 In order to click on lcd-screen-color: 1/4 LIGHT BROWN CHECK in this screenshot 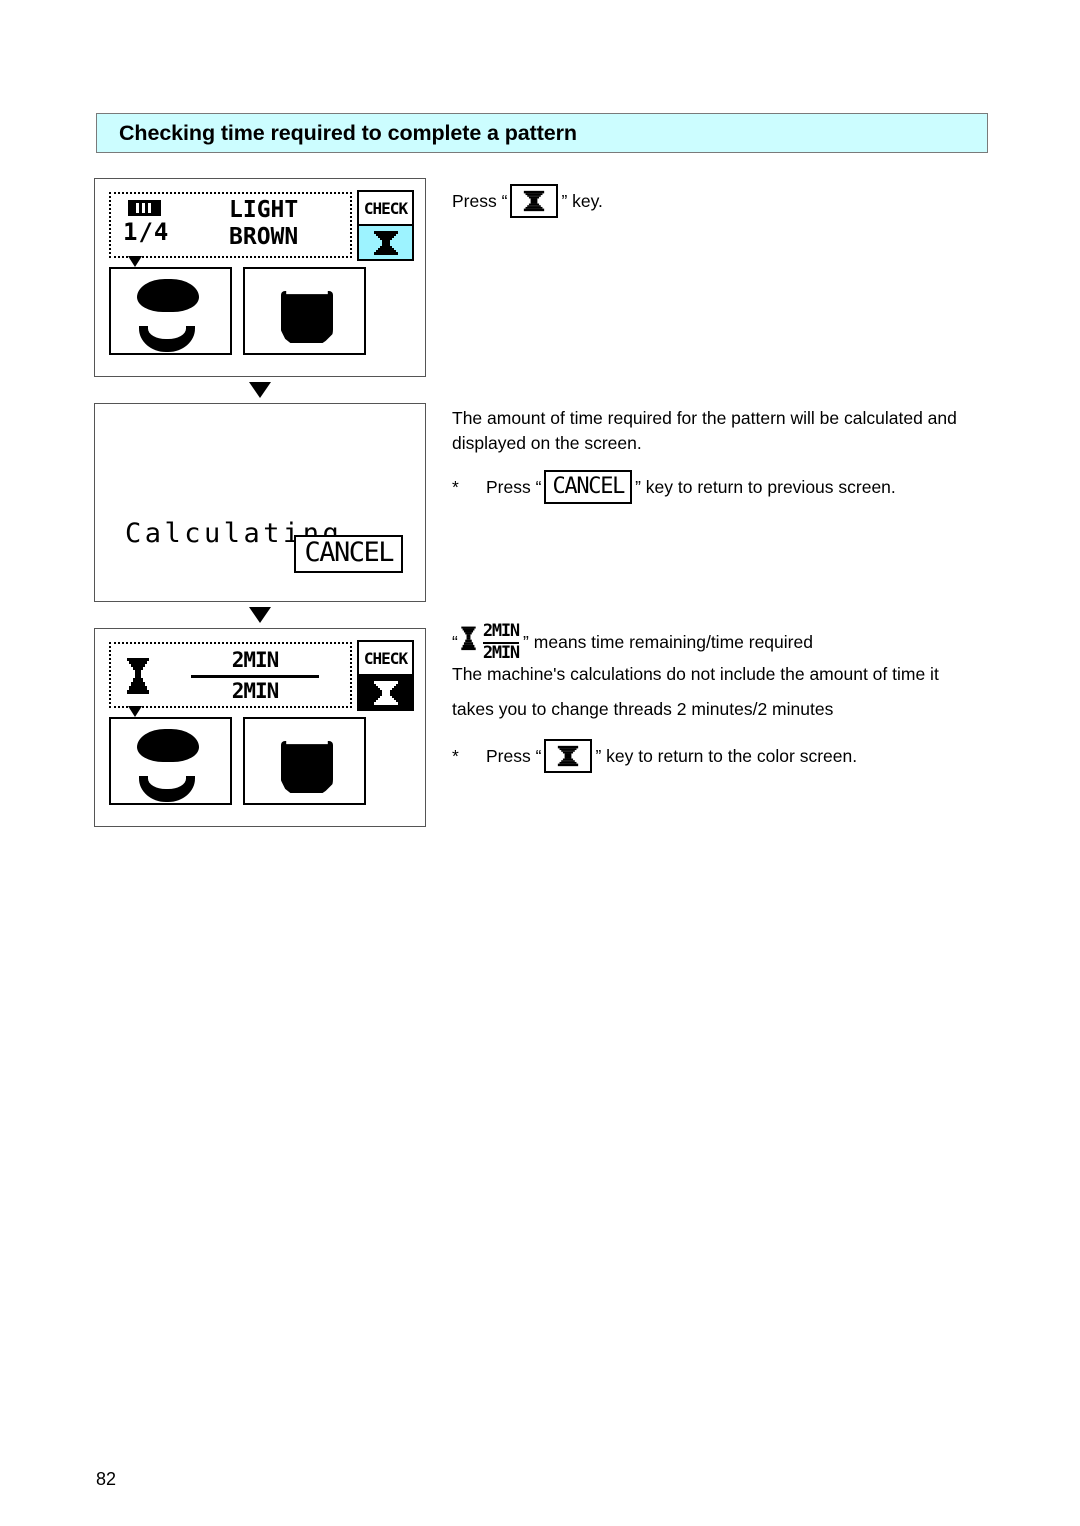, I will do `click(260, 277)`.